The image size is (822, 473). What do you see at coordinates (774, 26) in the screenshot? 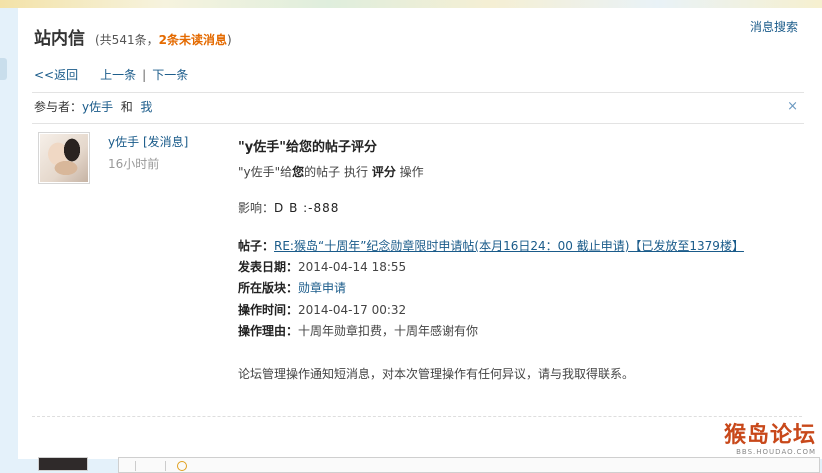
I see `message-search-link: 消息搜索` at bounding box center [774, 26].